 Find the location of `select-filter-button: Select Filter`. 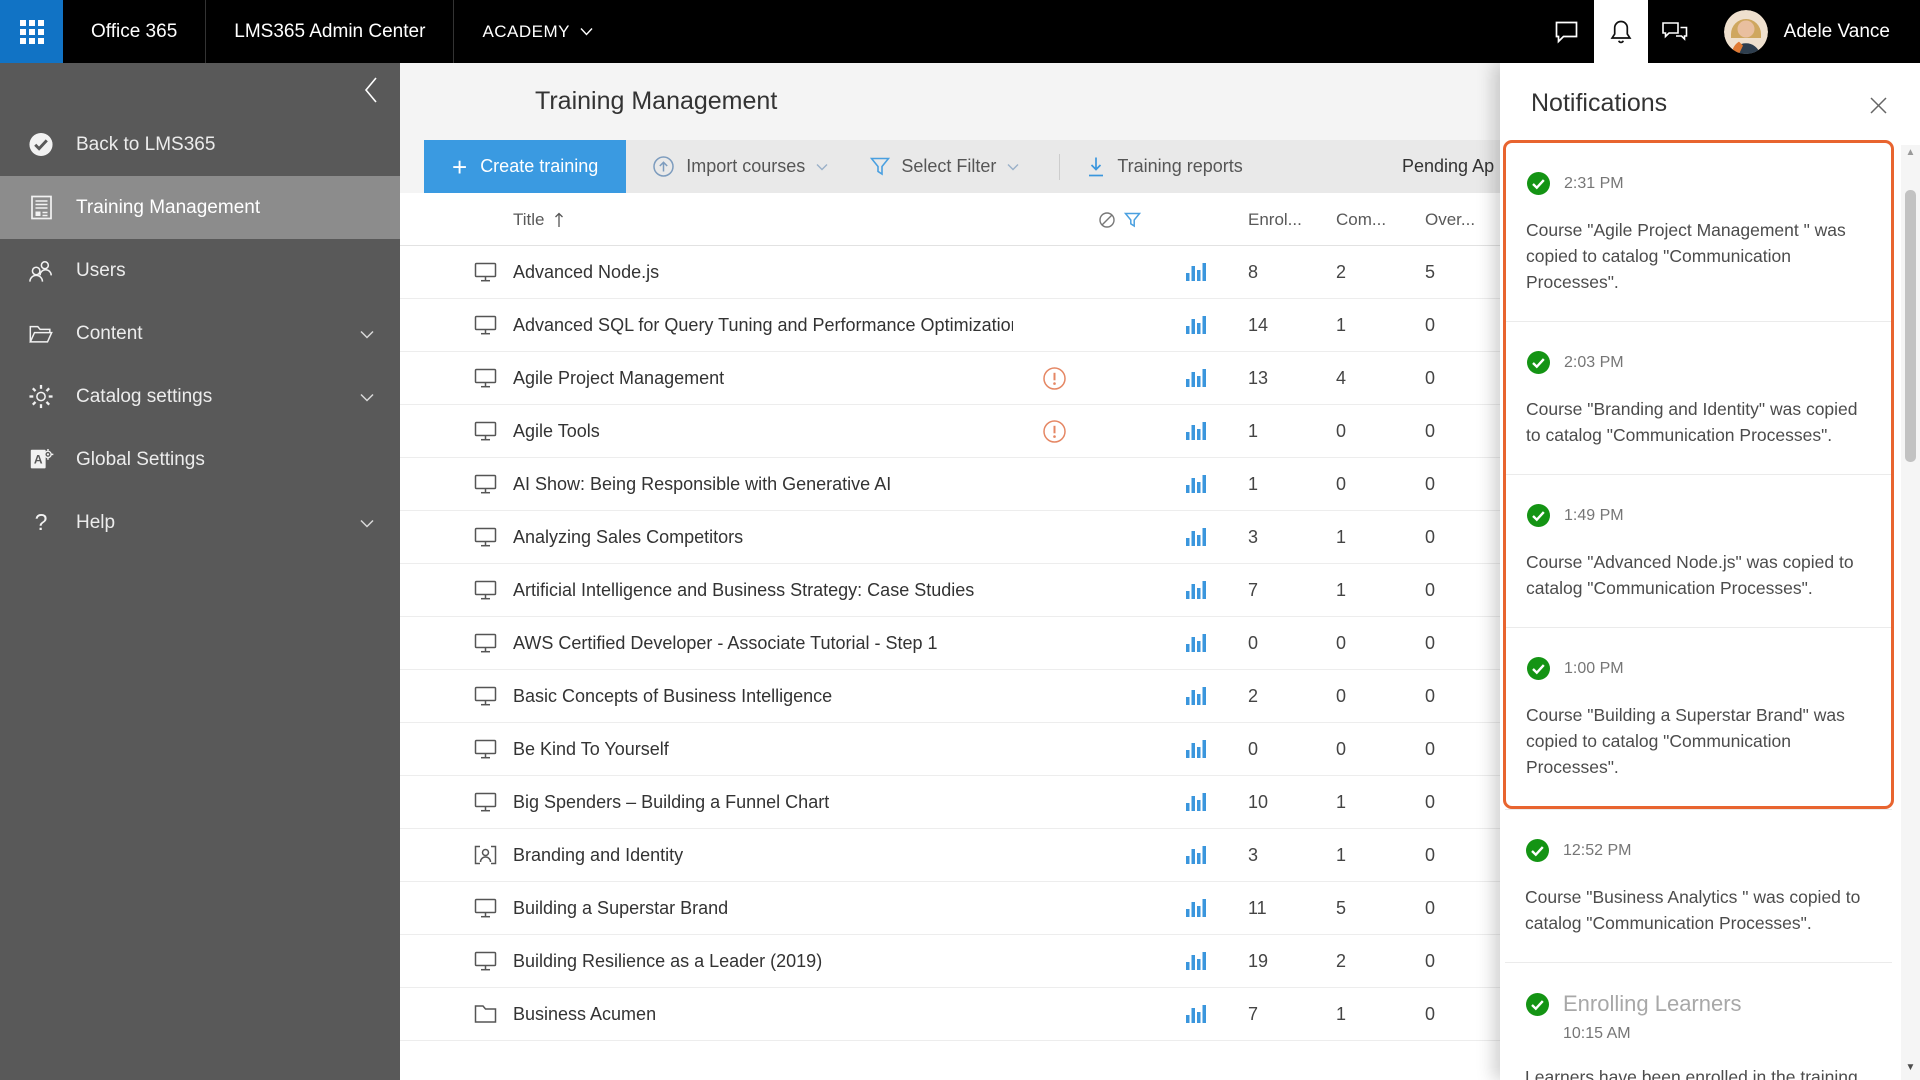

select-filter-button: Select Filter is located at coordinates (944, 166).